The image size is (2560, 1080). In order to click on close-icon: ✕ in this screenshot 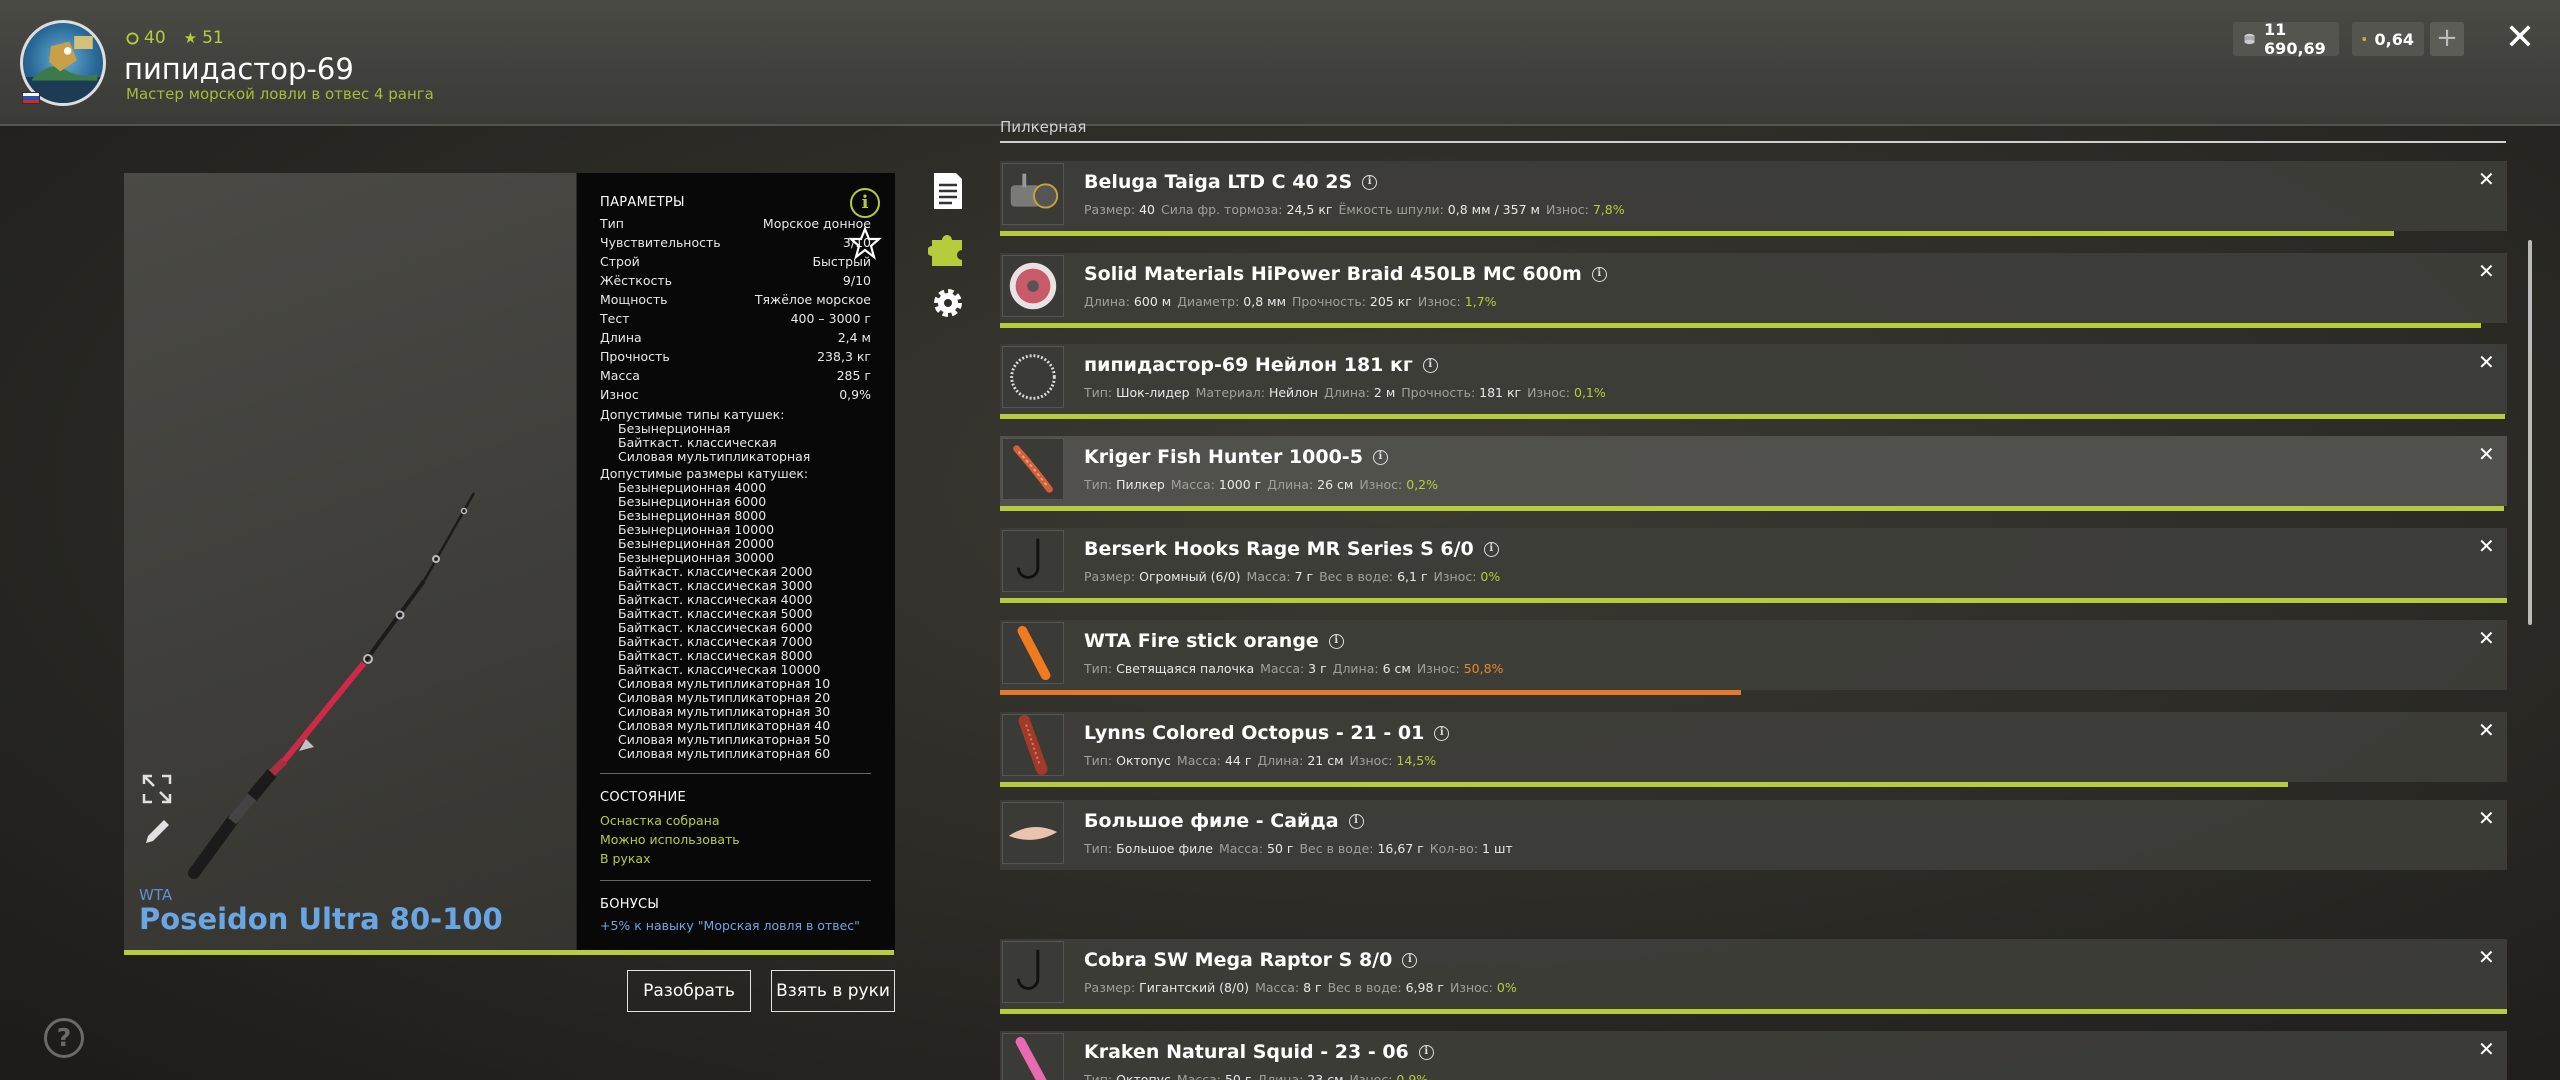, I will do `click(2520, 38)`.